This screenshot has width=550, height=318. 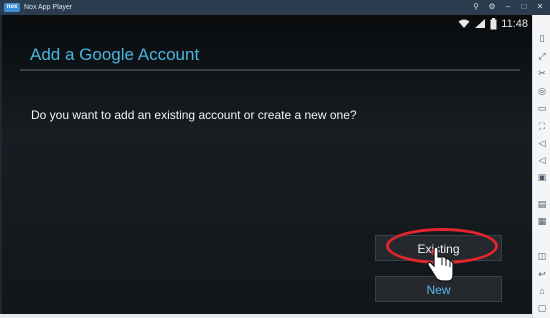 I want to click on apk-icon: ▤, so click(x=542, y=204).